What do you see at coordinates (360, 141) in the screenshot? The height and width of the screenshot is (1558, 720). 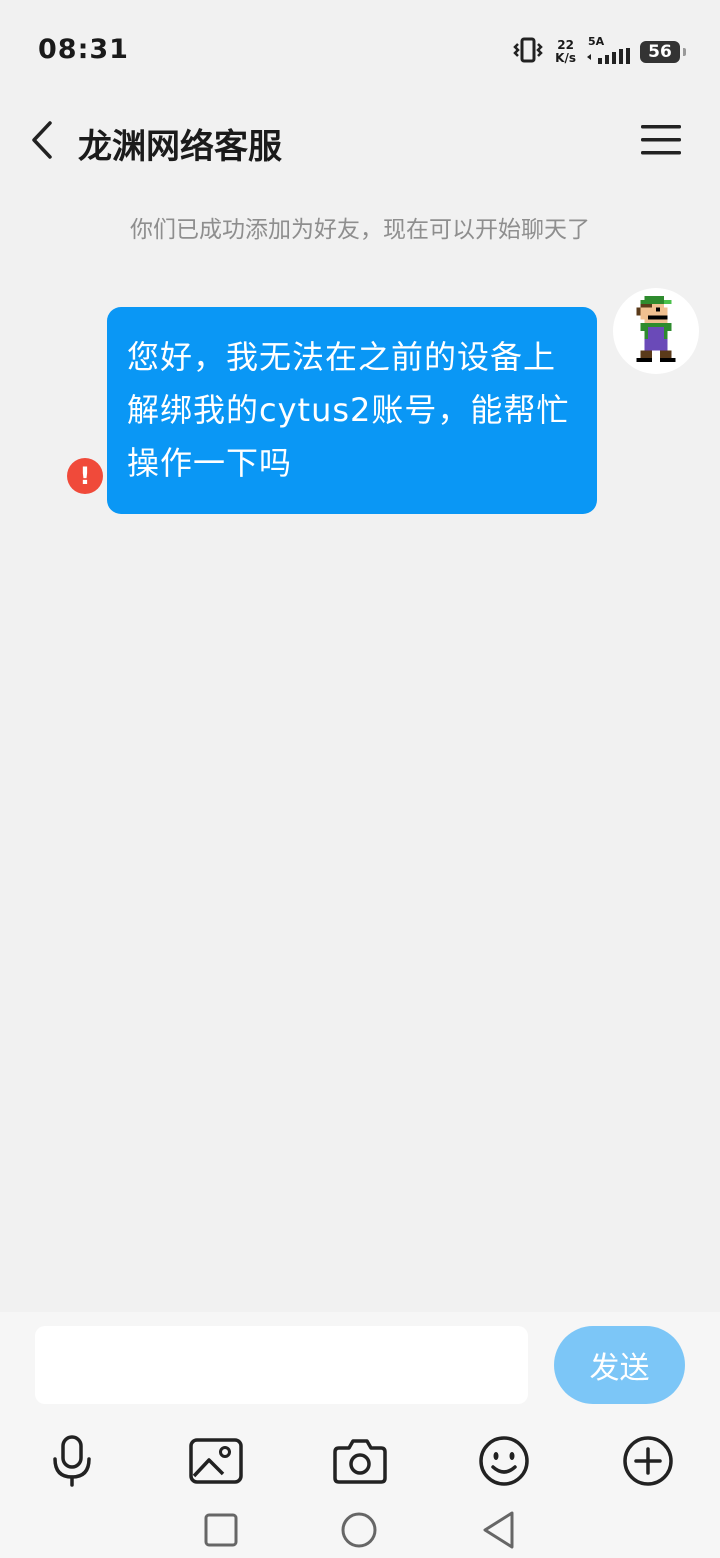 I see `title-bar: 龙渊网络客服` at bounding box center [360, 141].